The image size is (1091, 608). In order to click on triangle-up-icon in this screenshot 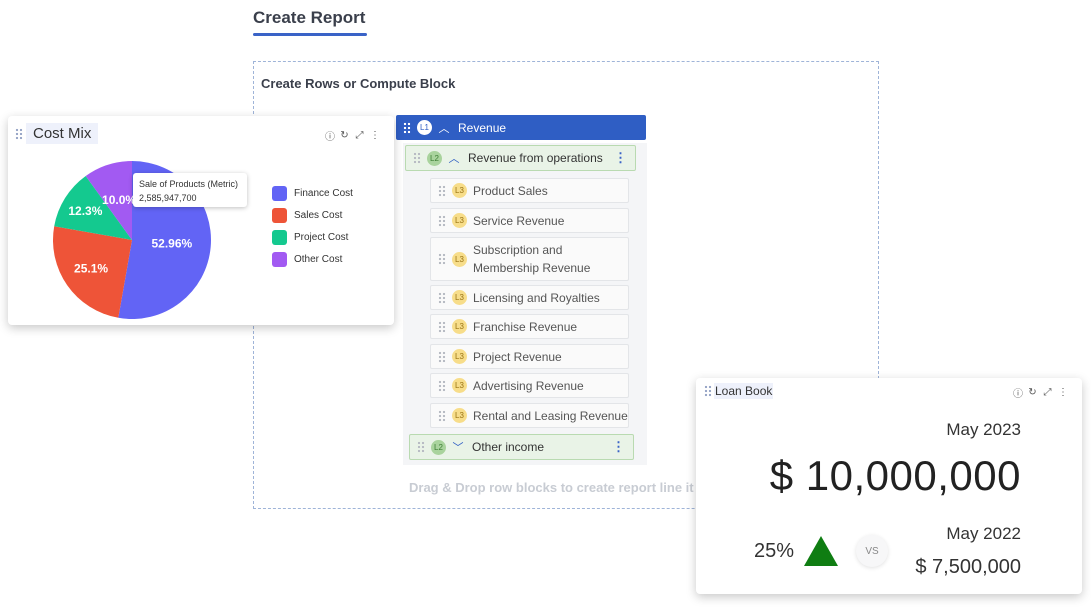, I will do `click(821, 551)`.